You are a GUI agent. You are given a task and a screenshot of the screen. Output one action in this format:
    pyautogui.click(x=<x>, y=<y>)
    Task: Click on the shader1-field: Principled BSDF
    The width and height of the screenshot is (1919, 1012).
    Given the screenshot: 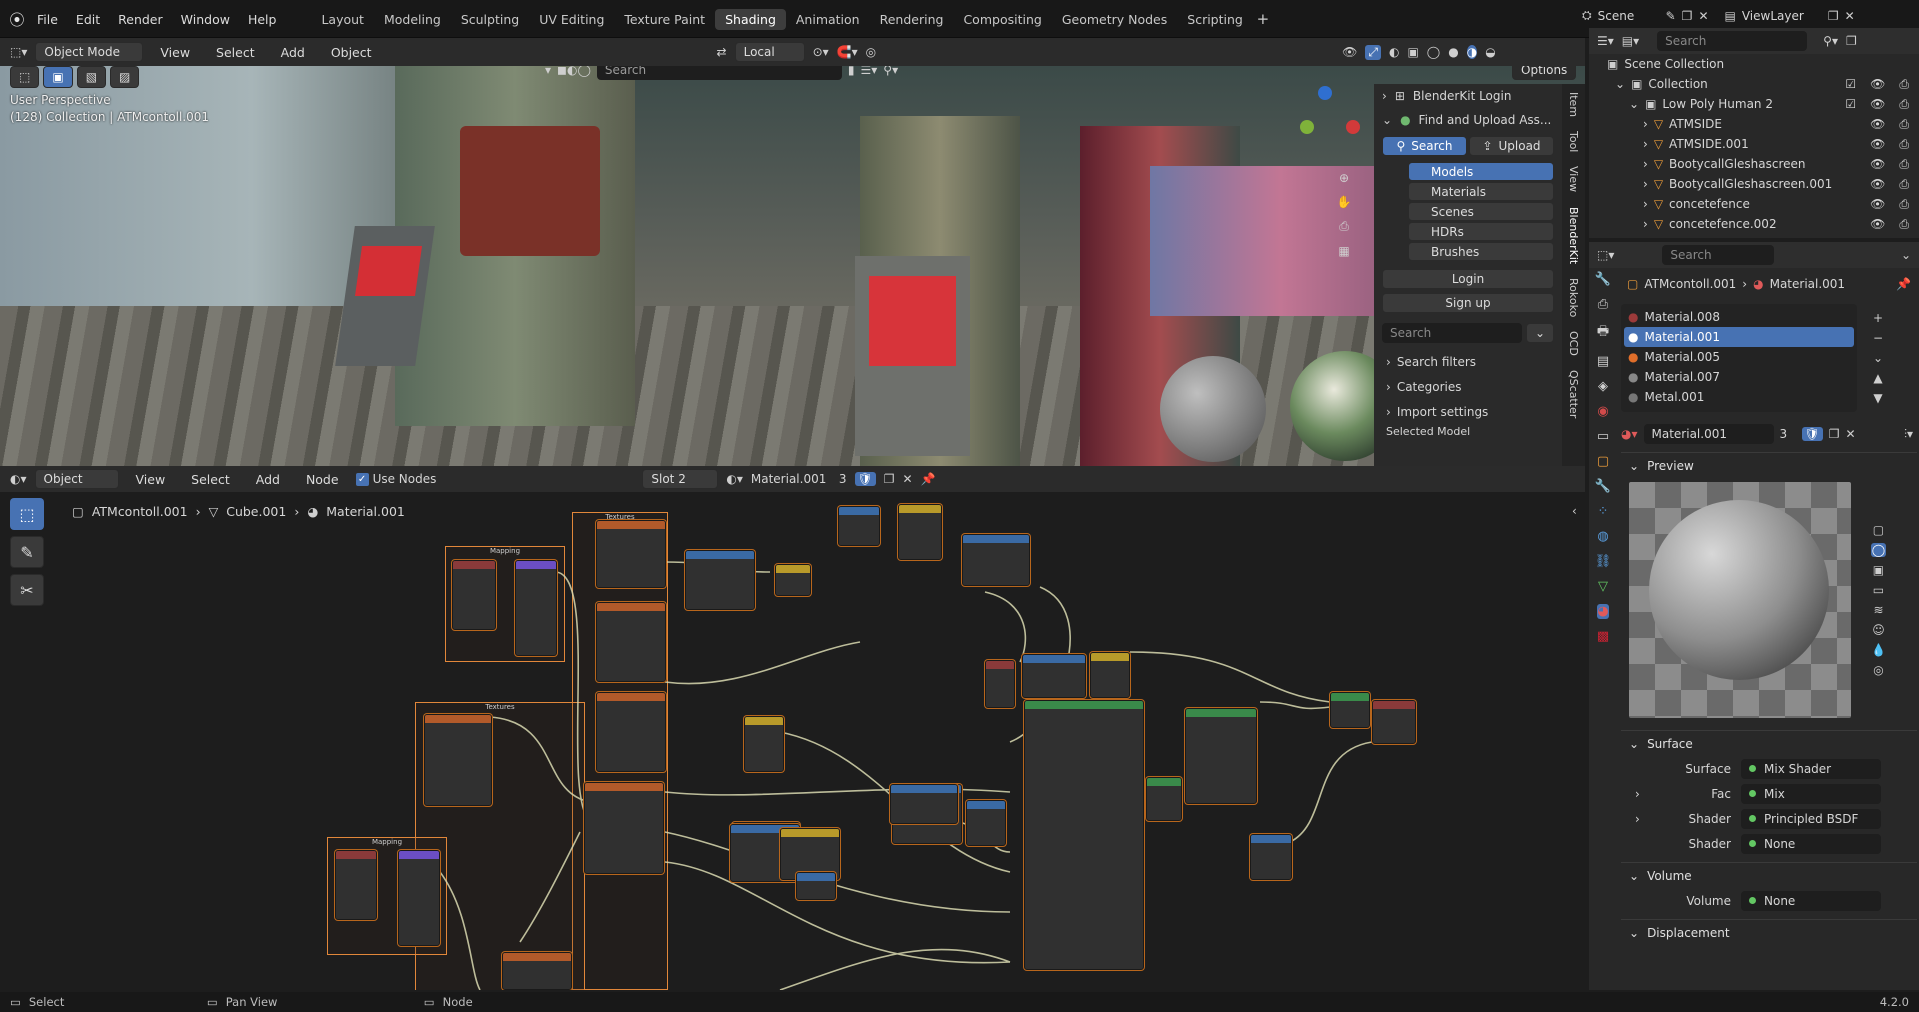 What is the action you would take?
    pyautogui.click(x=1811, y=818)
    